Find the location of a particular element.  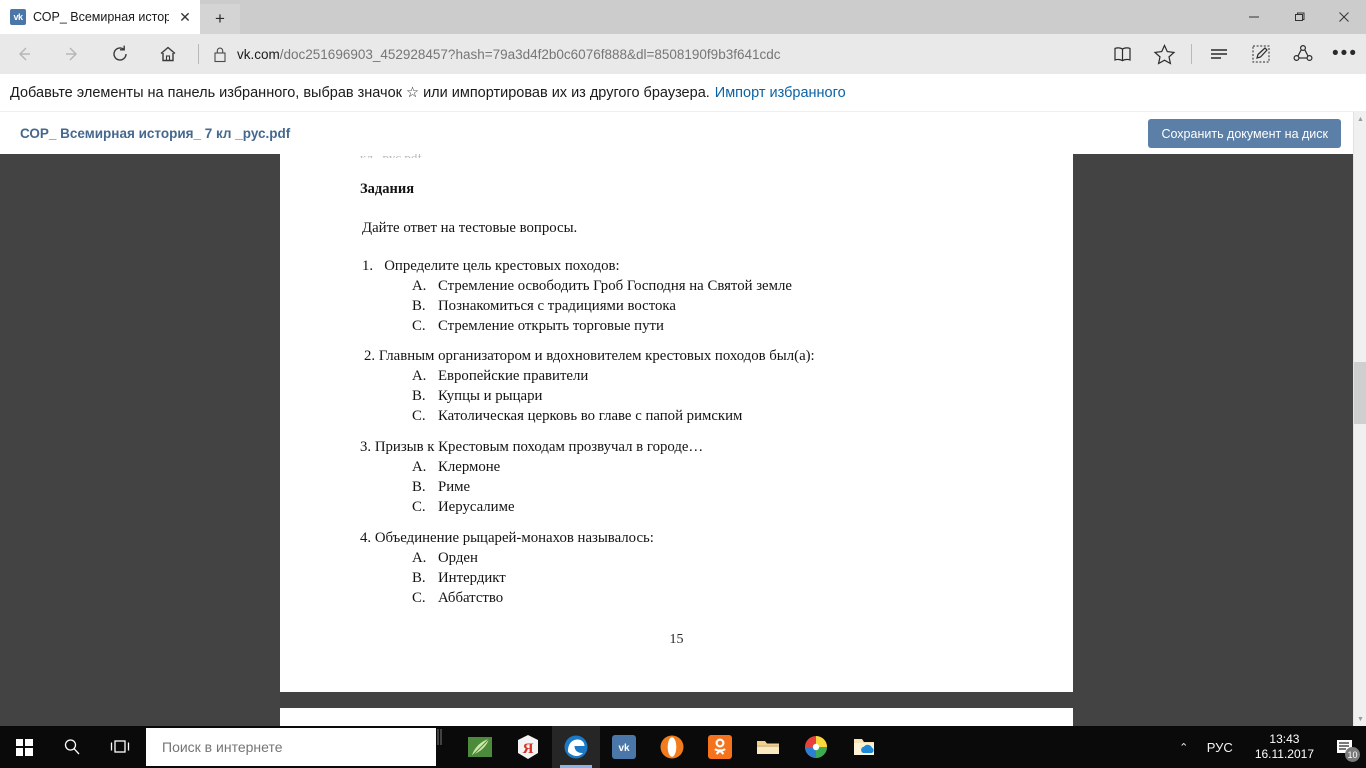

option-row: C. Аббатство is located at coordinates (782, 598).